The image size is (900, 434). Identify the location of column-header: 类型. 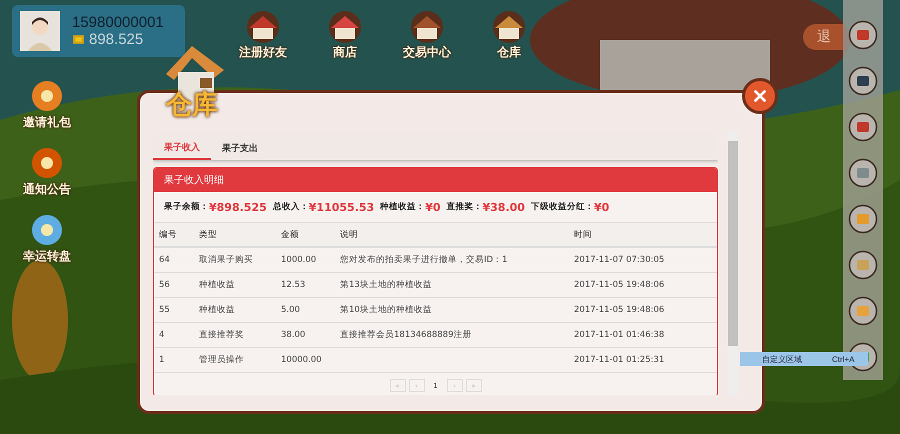
(239, 235).